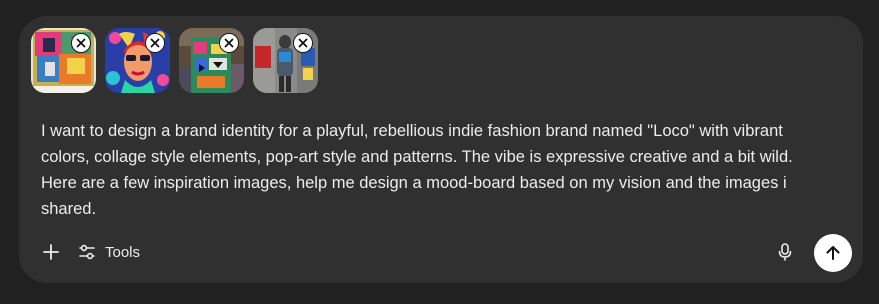 Image resolution: width=879 pixels, height=304 pixels. Describe the element at coordinates (174, 60) in the screenshot. I see `attachment-strip` at that location.